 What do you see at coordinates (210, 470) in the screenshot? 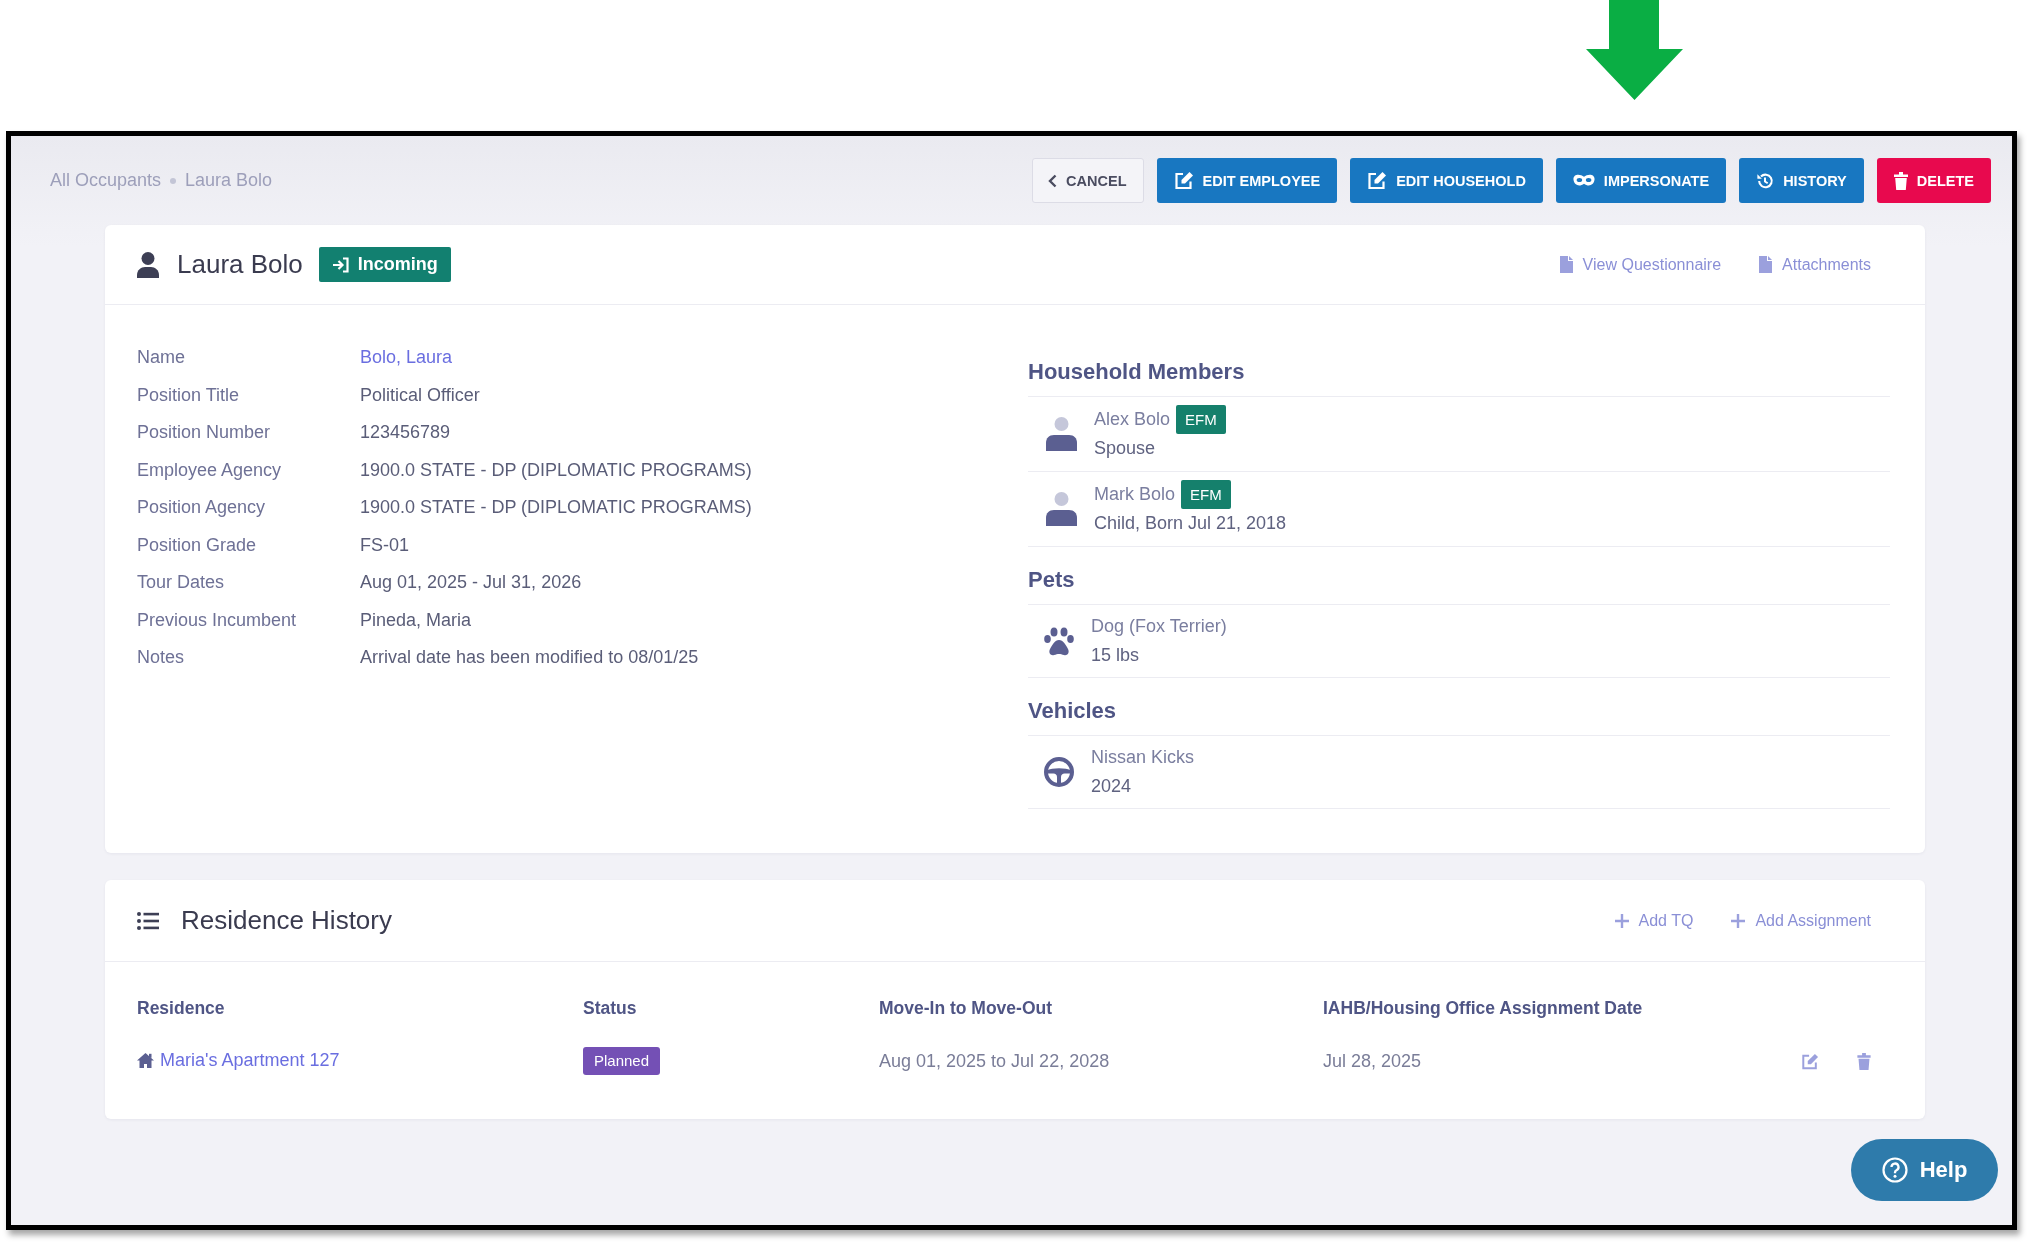
I see `detail-label: Employee Agency` at bounding box center [210, 470].